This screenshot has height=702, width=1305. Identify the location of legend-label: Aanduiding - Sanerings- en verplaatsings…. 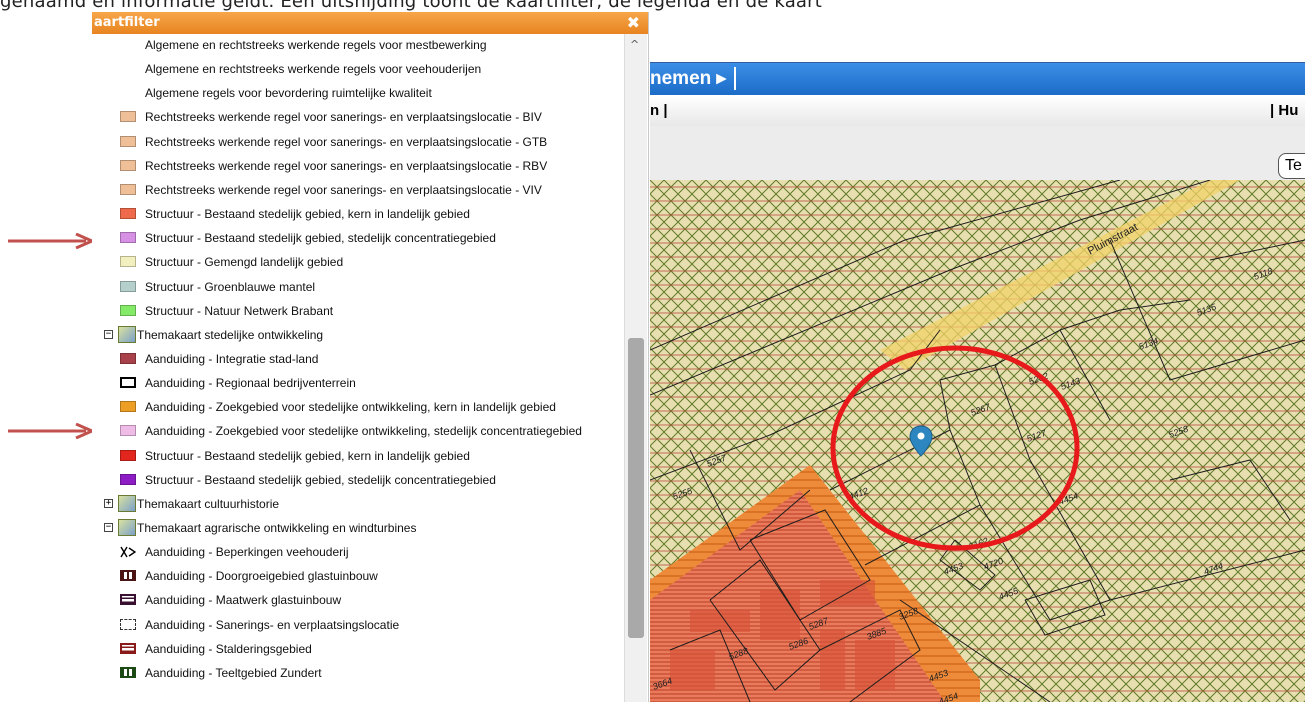
(272, 624).